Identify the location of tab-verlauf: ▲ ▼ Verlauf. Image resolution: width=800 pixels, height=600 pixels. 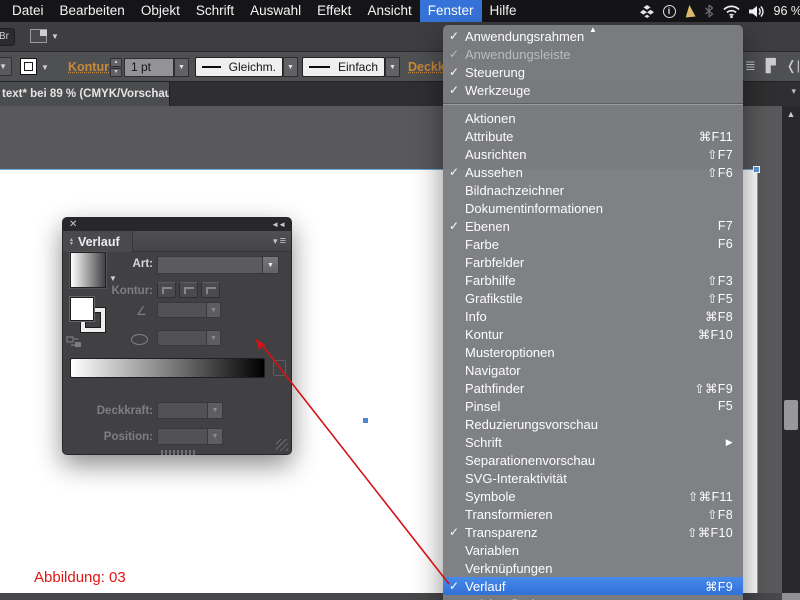
(98, 241).